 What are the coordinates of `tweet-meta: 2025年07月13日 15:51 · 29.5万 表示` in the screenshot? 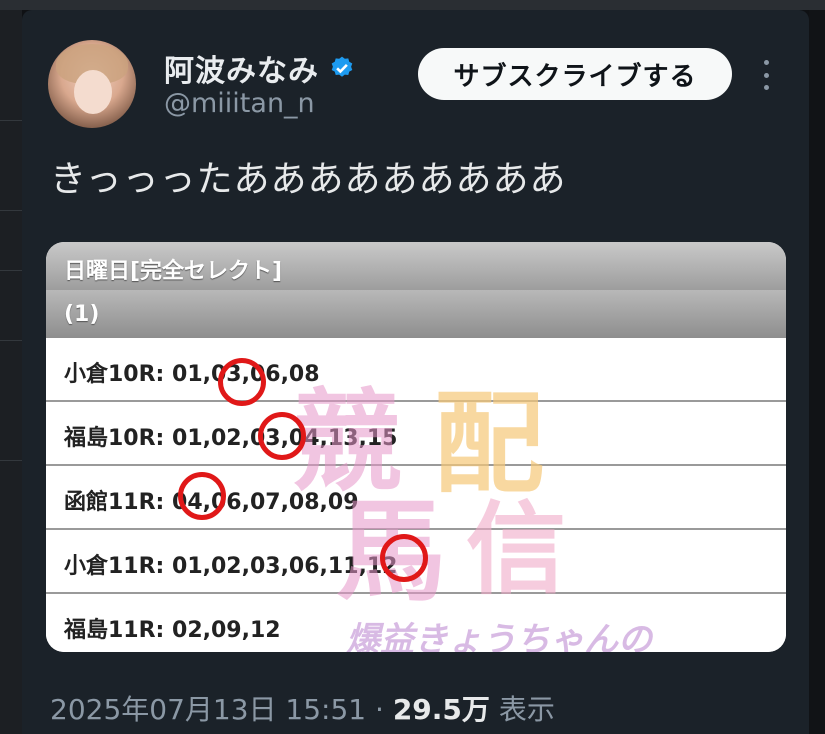 It's located at (302, 708).